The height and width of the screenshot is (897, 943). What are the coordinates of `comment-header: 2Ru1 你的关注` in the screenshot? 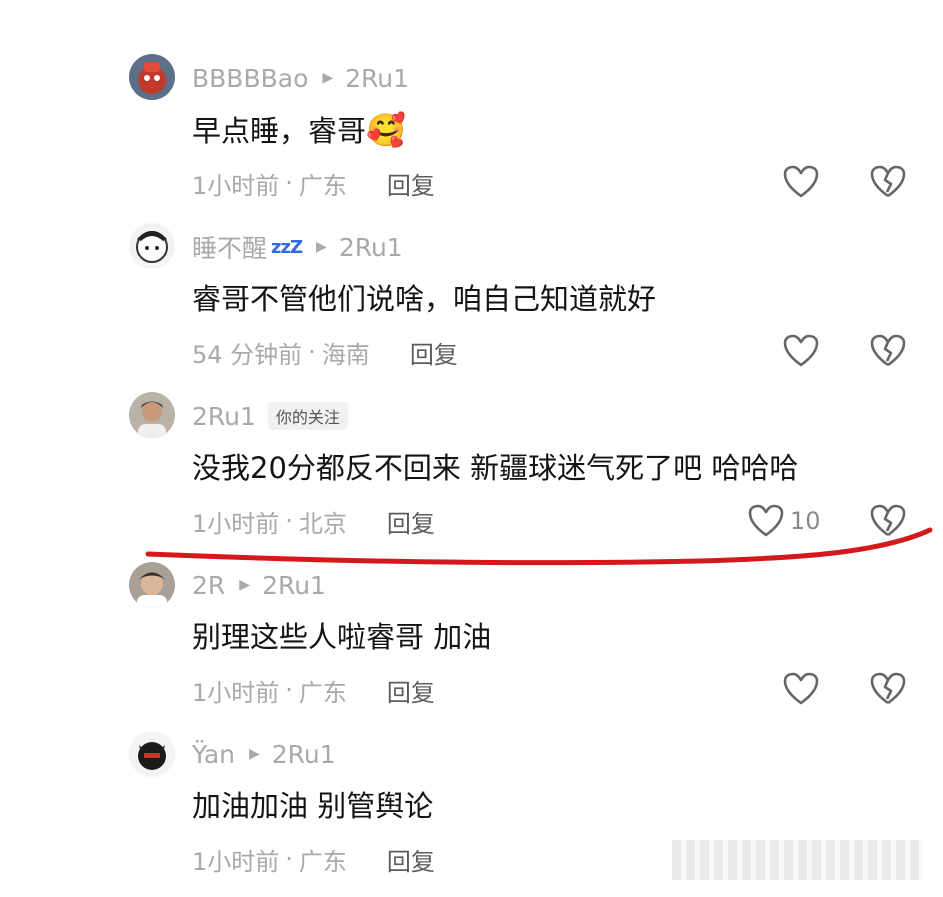 It's located at (270, 416).